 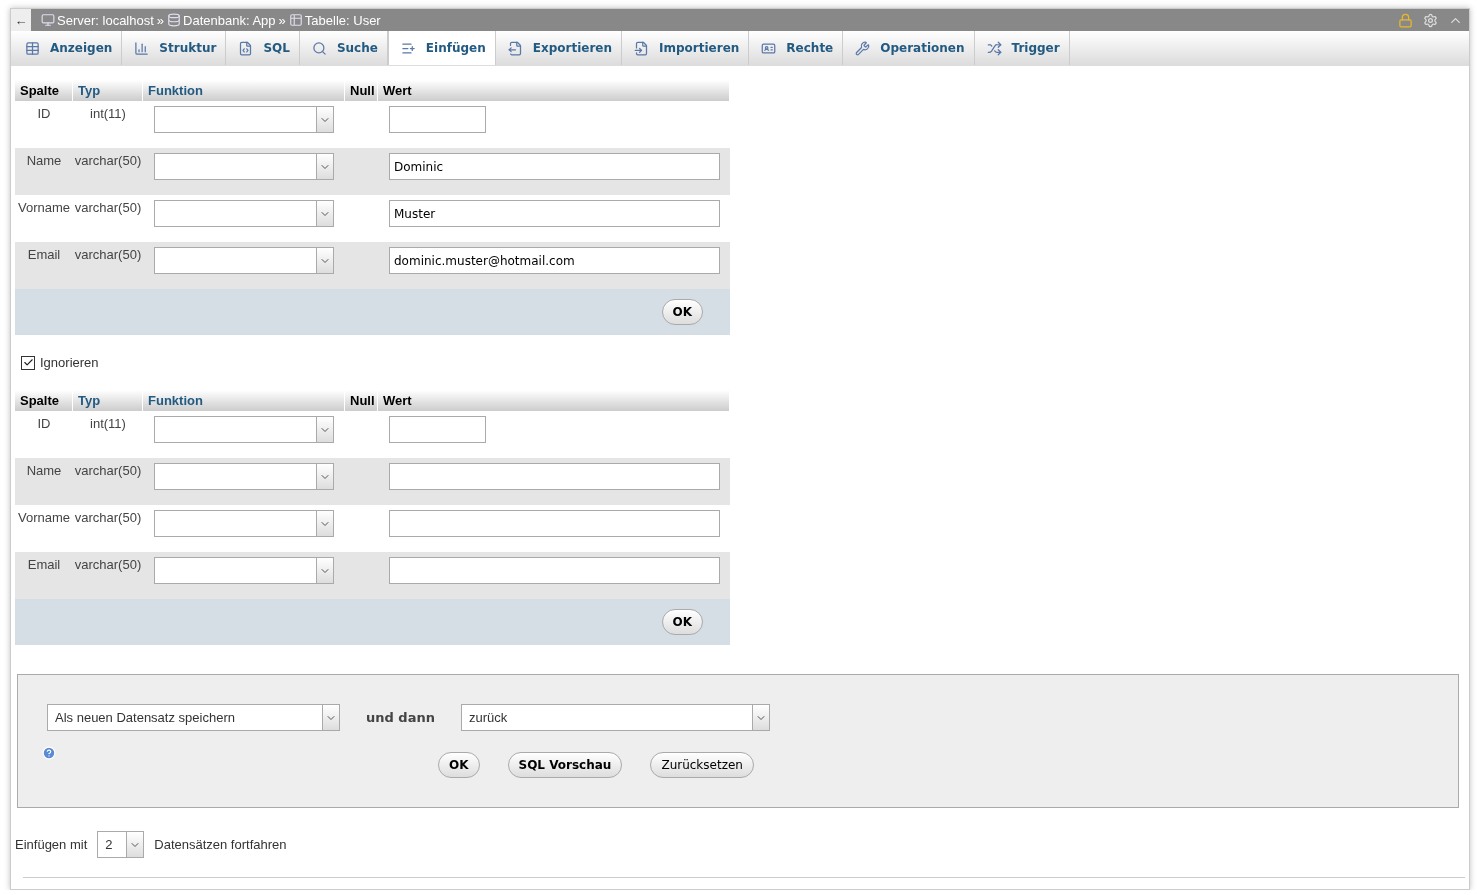 I want to click on code-file-icon, so click(x=246, y=48).